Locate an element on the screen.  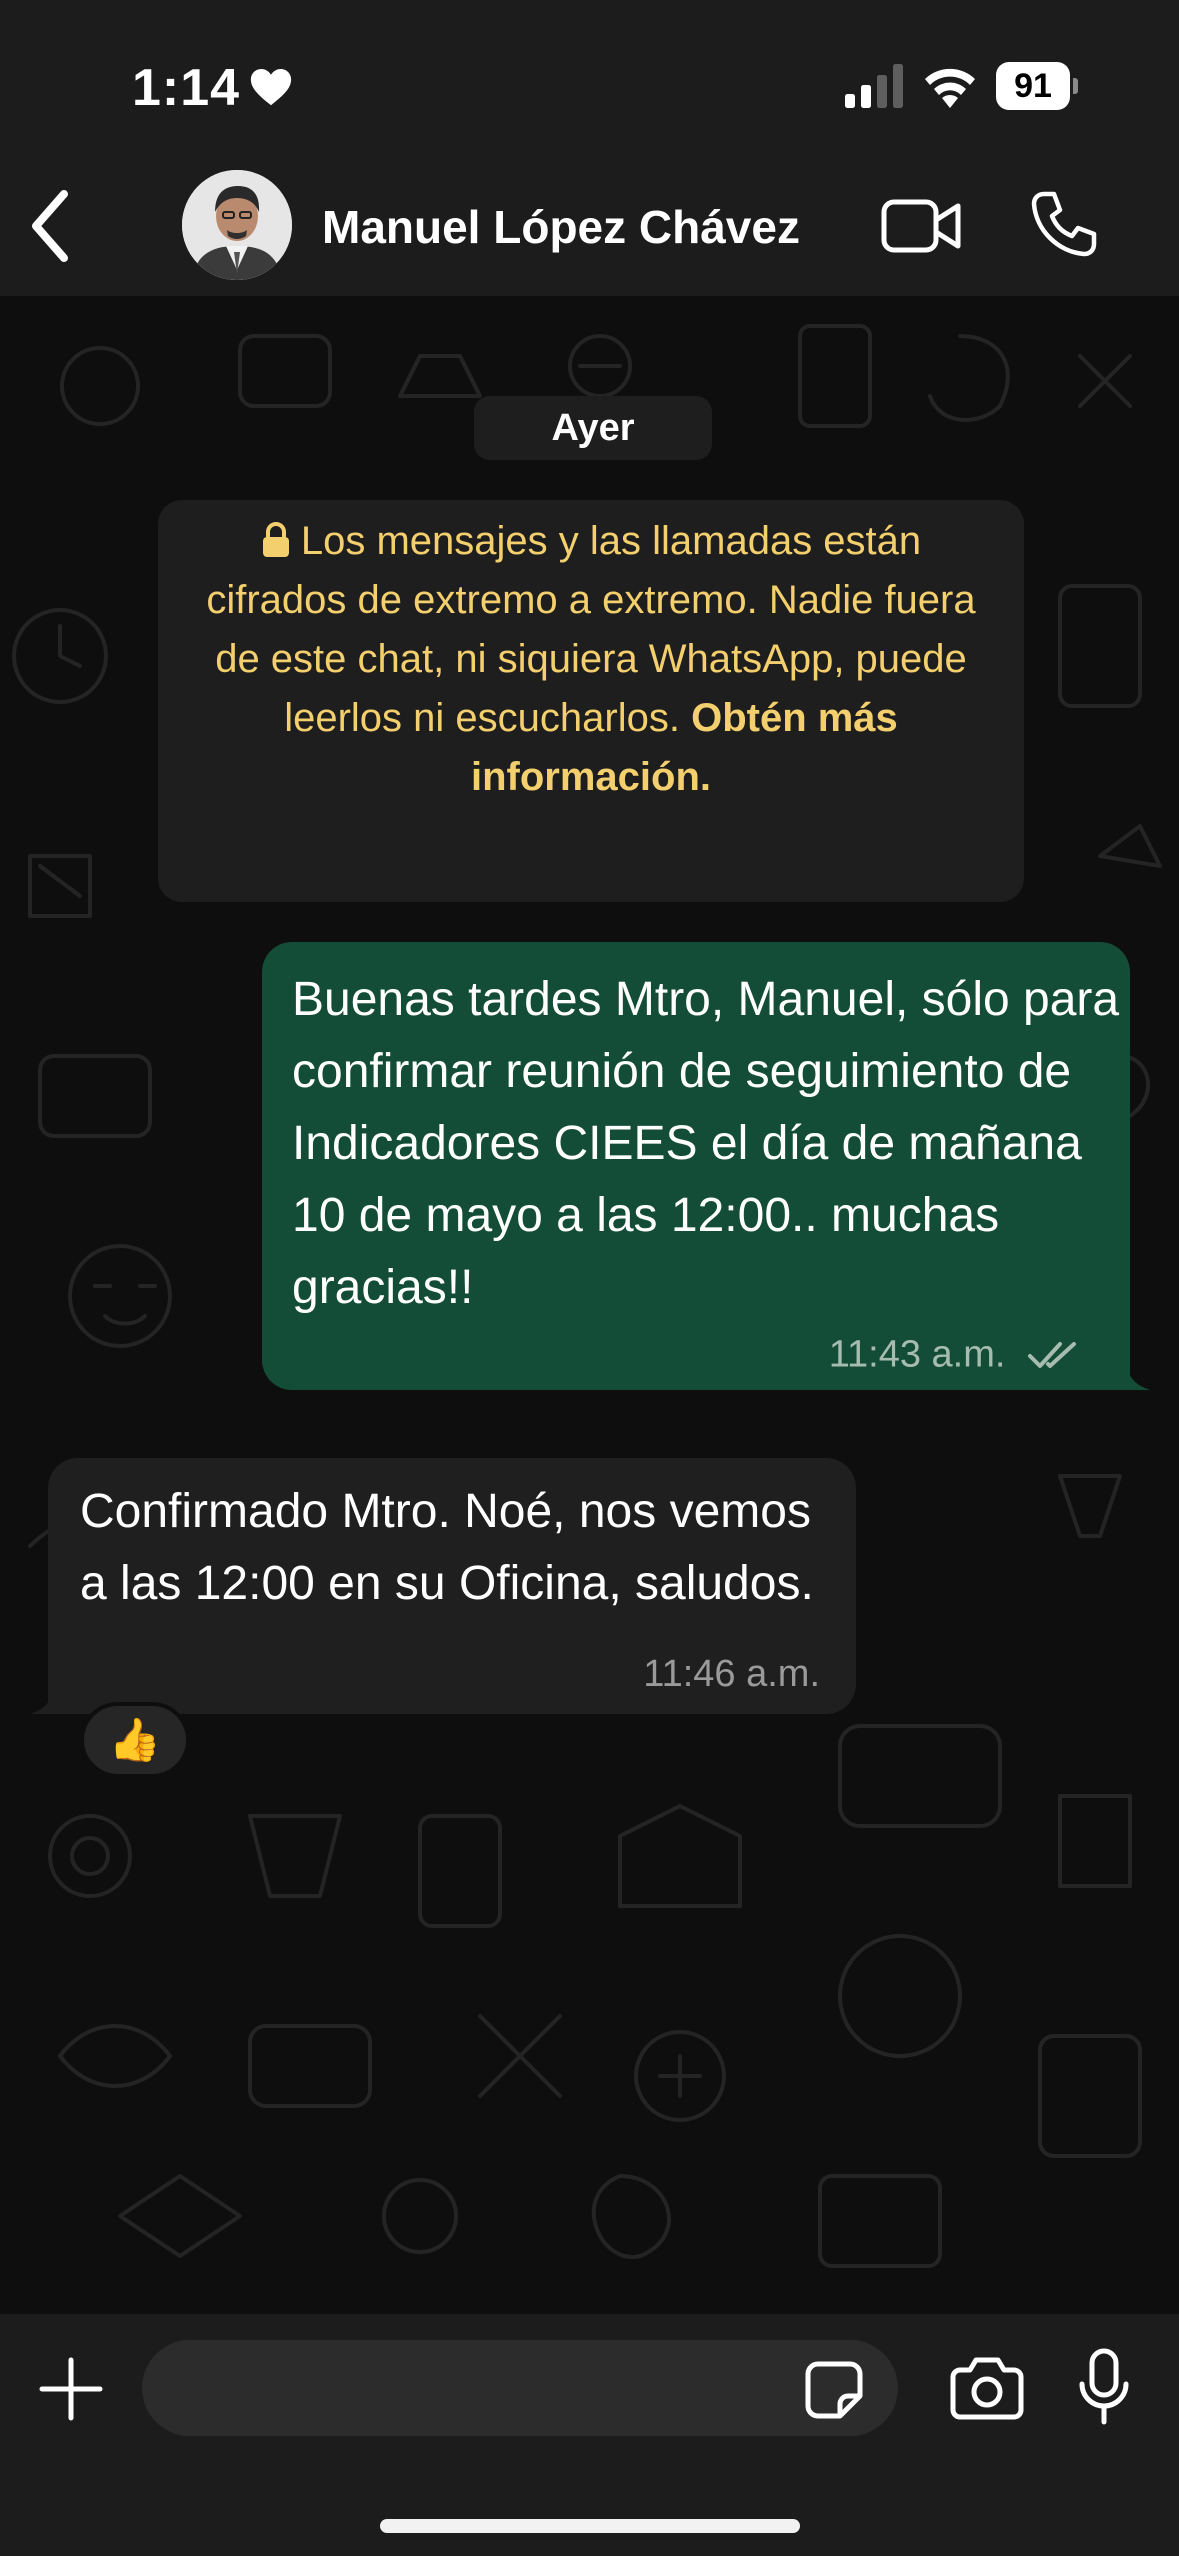
battery-indicator: 91 is located at coordinates (1037, 86).